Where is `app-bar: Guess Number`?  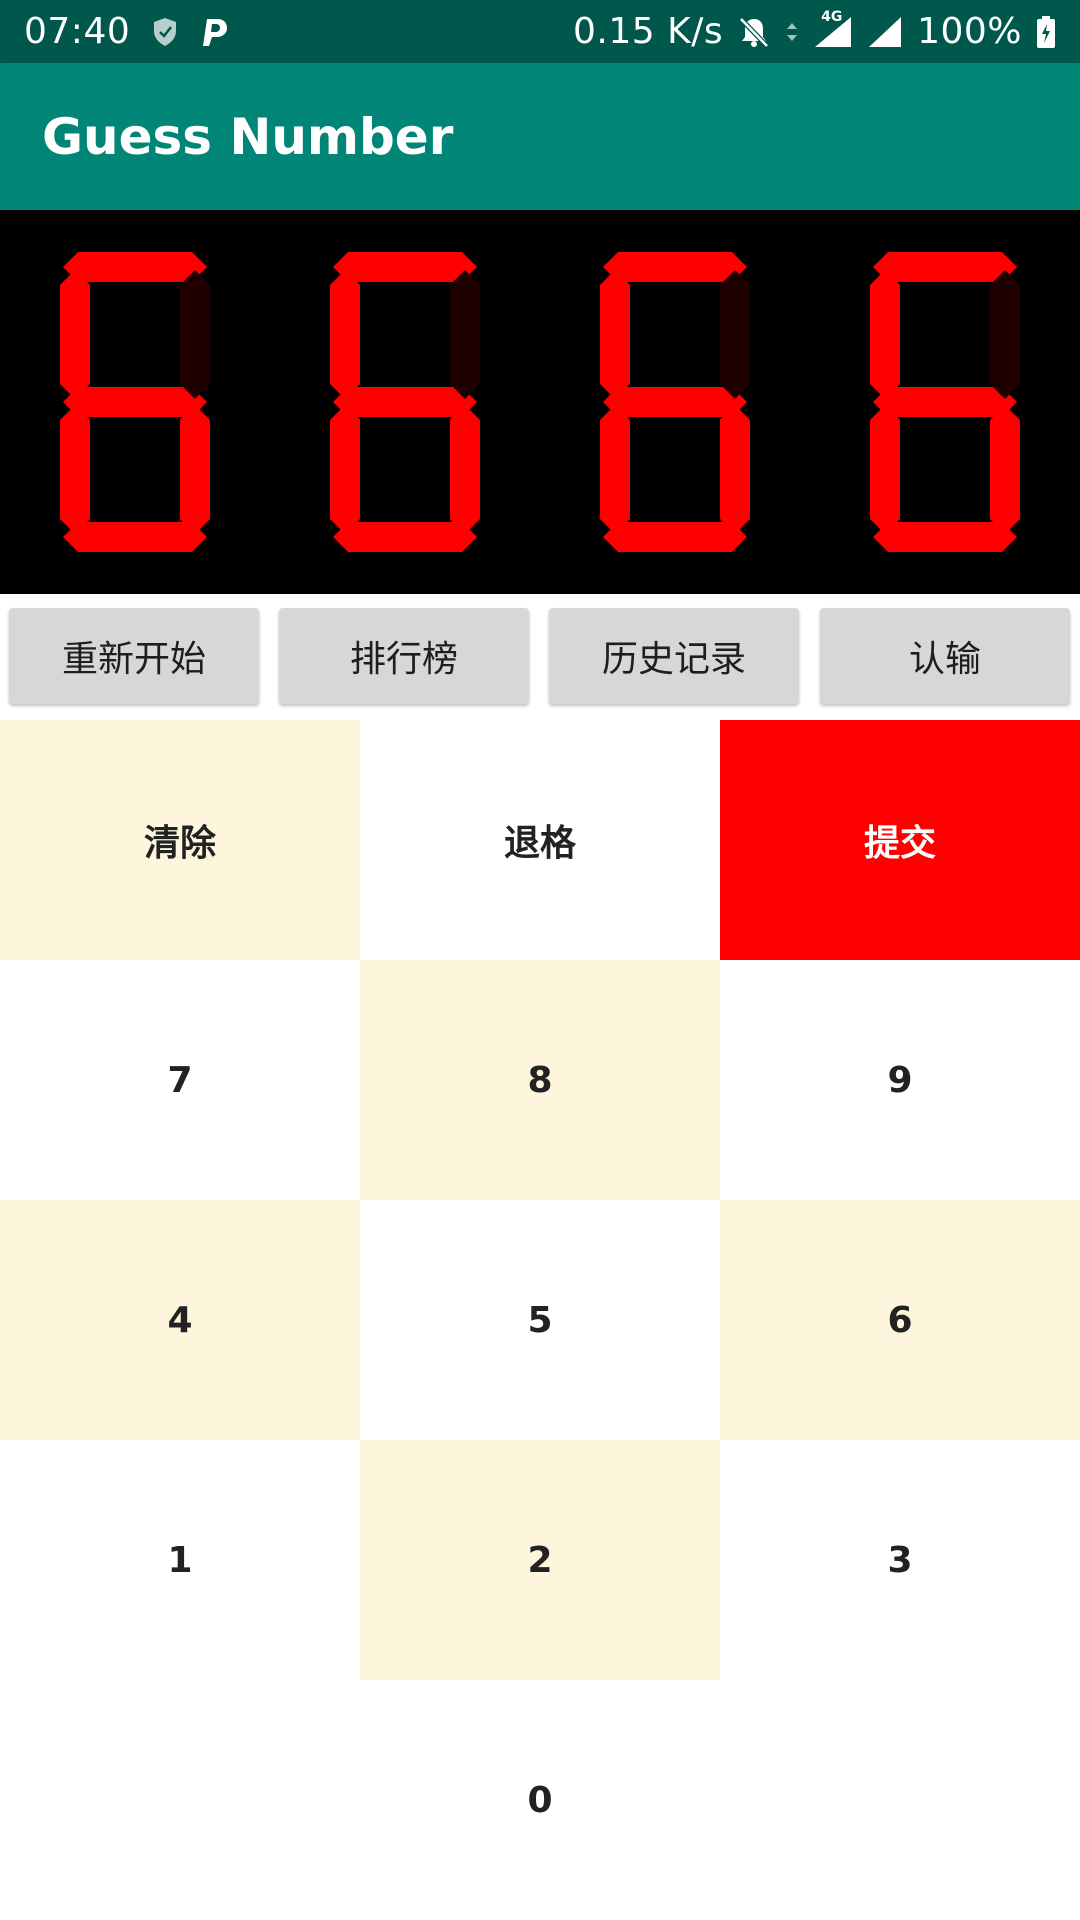
app-bar: Guess Number is located at coordinates (540, 136).